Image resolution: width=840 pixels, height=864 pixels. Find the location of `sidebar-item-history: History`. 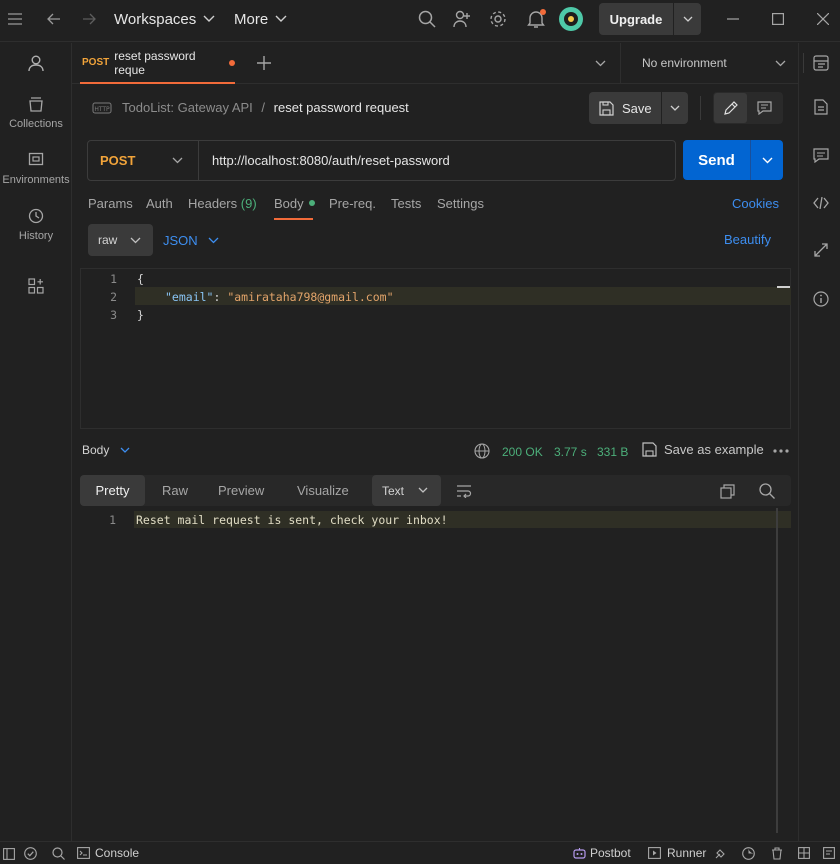

sidebar-item-history: History is located at coordinates (36, 225).